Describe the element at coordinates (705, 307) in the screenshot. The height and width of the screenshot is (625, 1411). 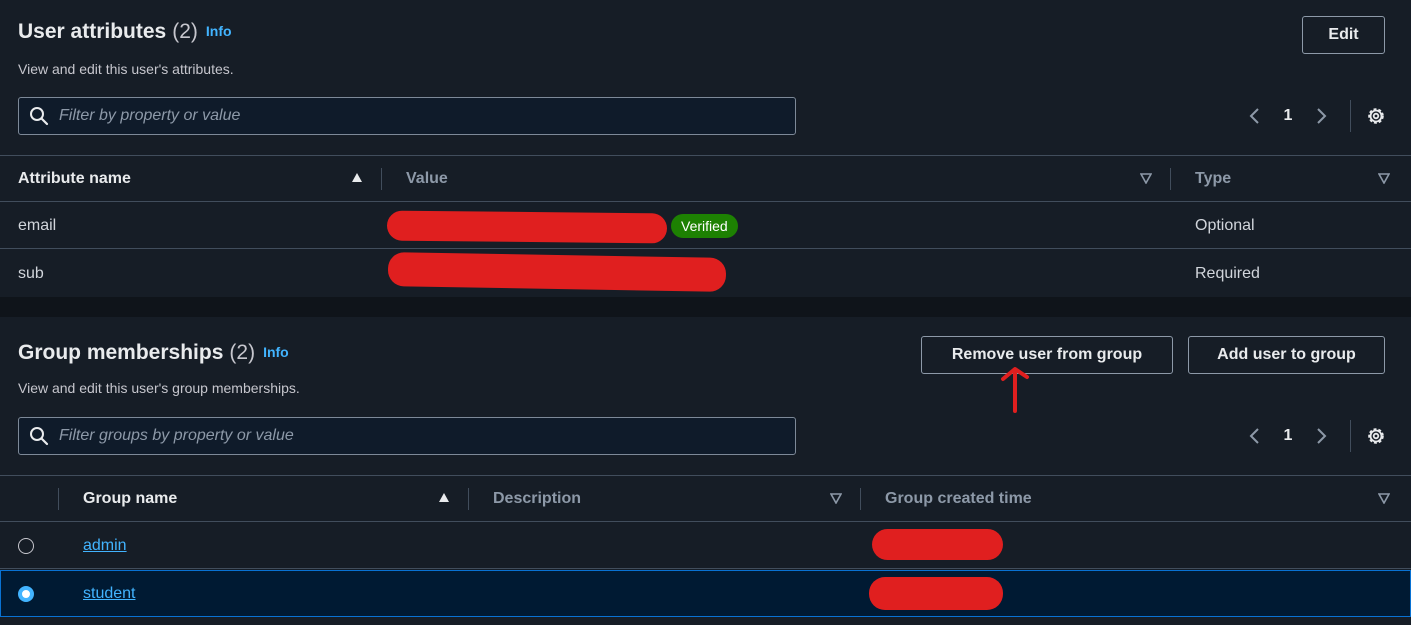
I see `panel-gap` at that location.